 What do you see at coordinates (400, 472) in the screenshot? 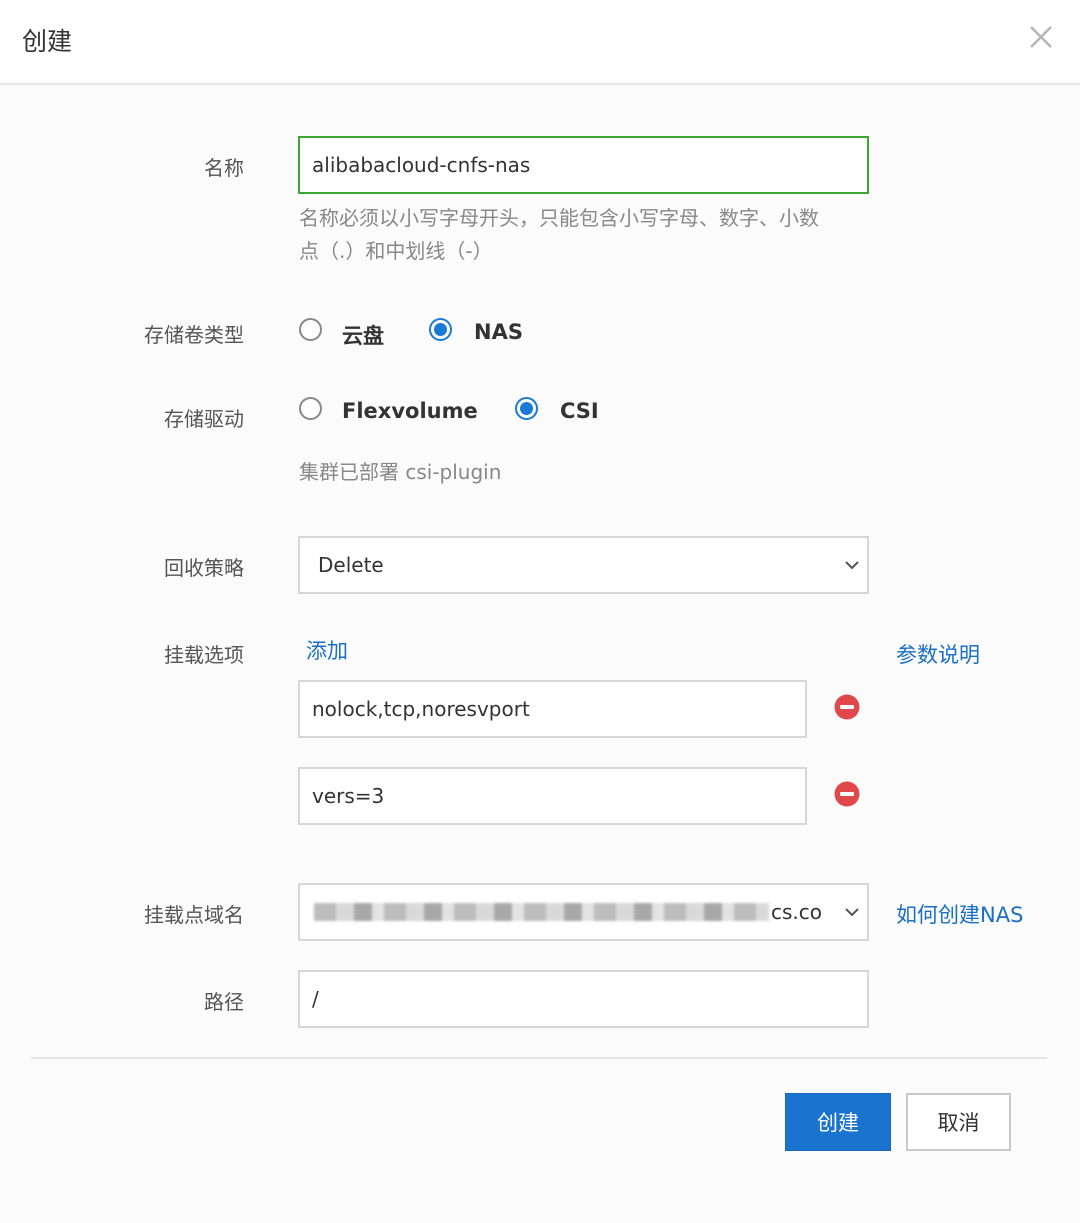
I see `driver-note: 集群已部署 csi-plugin` at bounding box center [400, 472].